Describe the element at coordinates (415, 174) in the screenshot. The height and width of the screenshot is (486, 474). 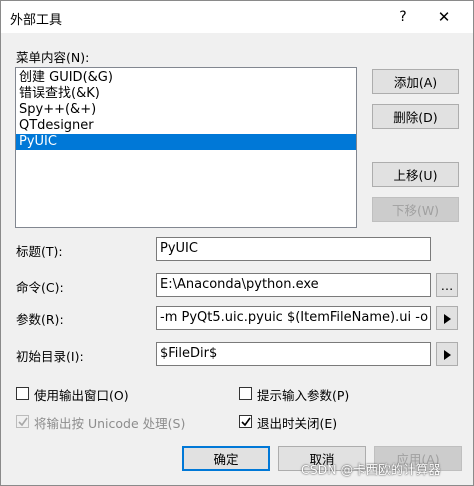
I see `move-up-button: 上移(U)` at that location.